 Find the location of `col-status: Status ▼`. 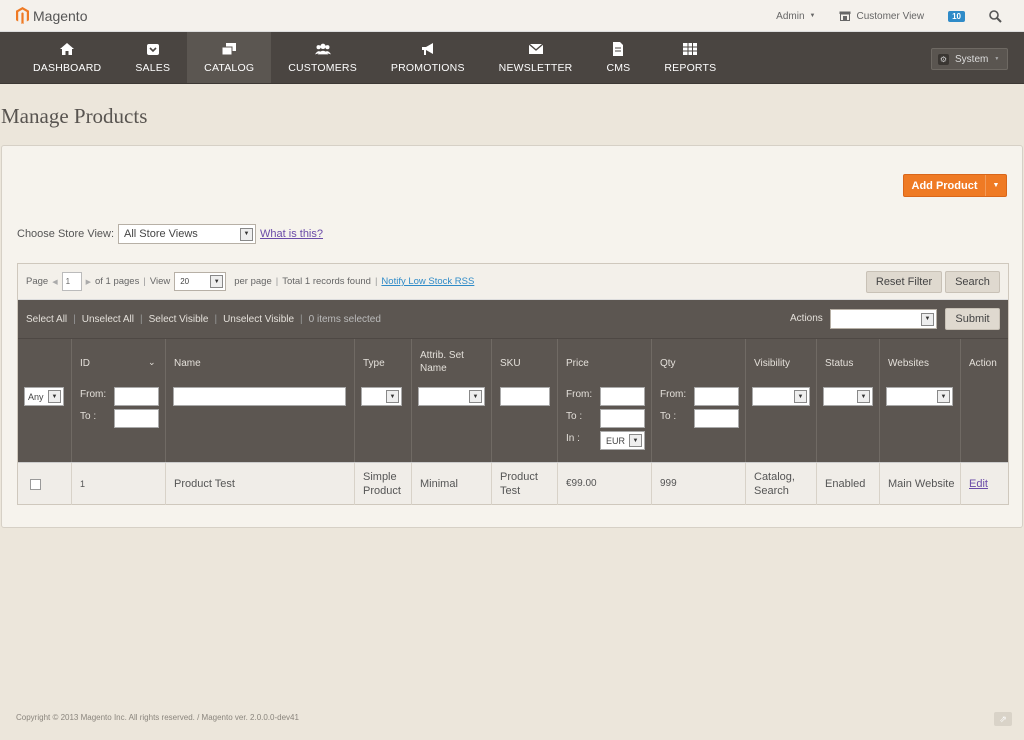

col-status: Status ▼ is located at coordinates (847, 401).